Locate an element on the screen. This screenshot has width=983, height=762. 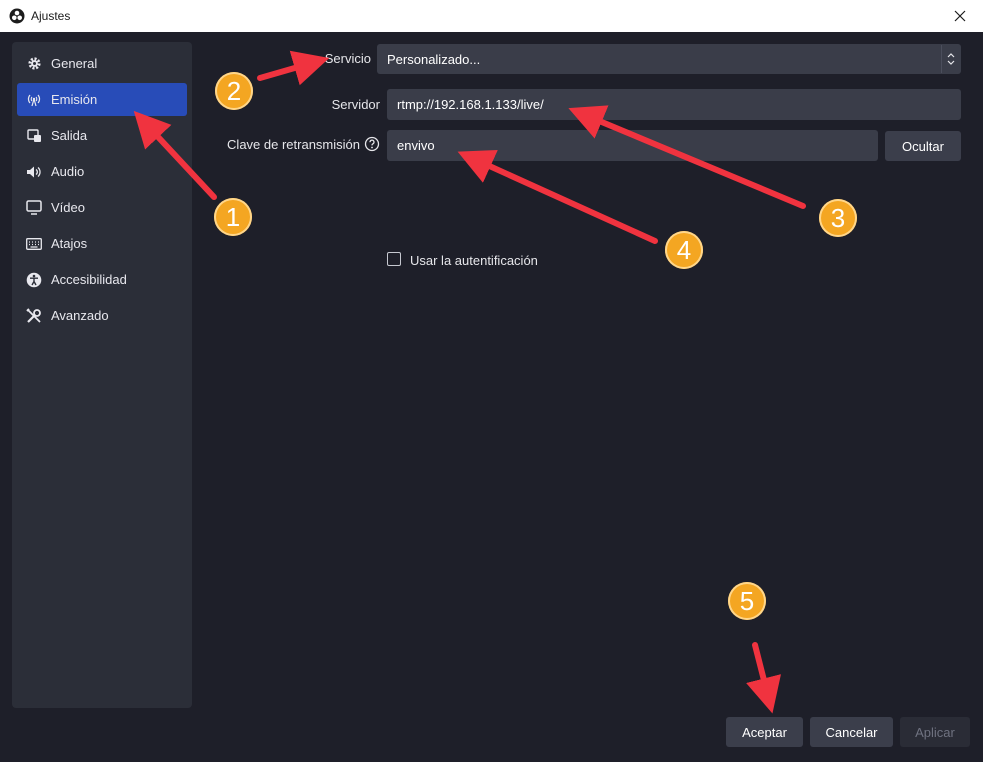
help-icon is located at coordinates (372, 144).